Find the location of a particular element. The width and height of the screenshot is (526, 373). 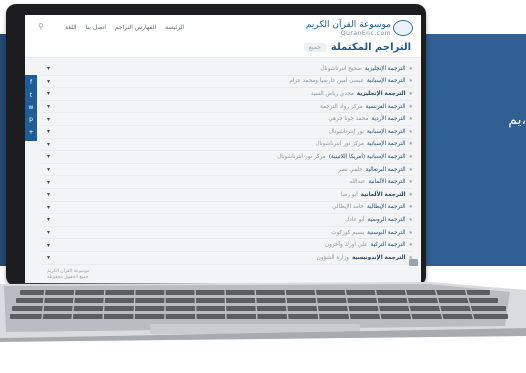

translation-label: ★الترجمة الألمانيةعبدالله is located at coordinates (381, 182).